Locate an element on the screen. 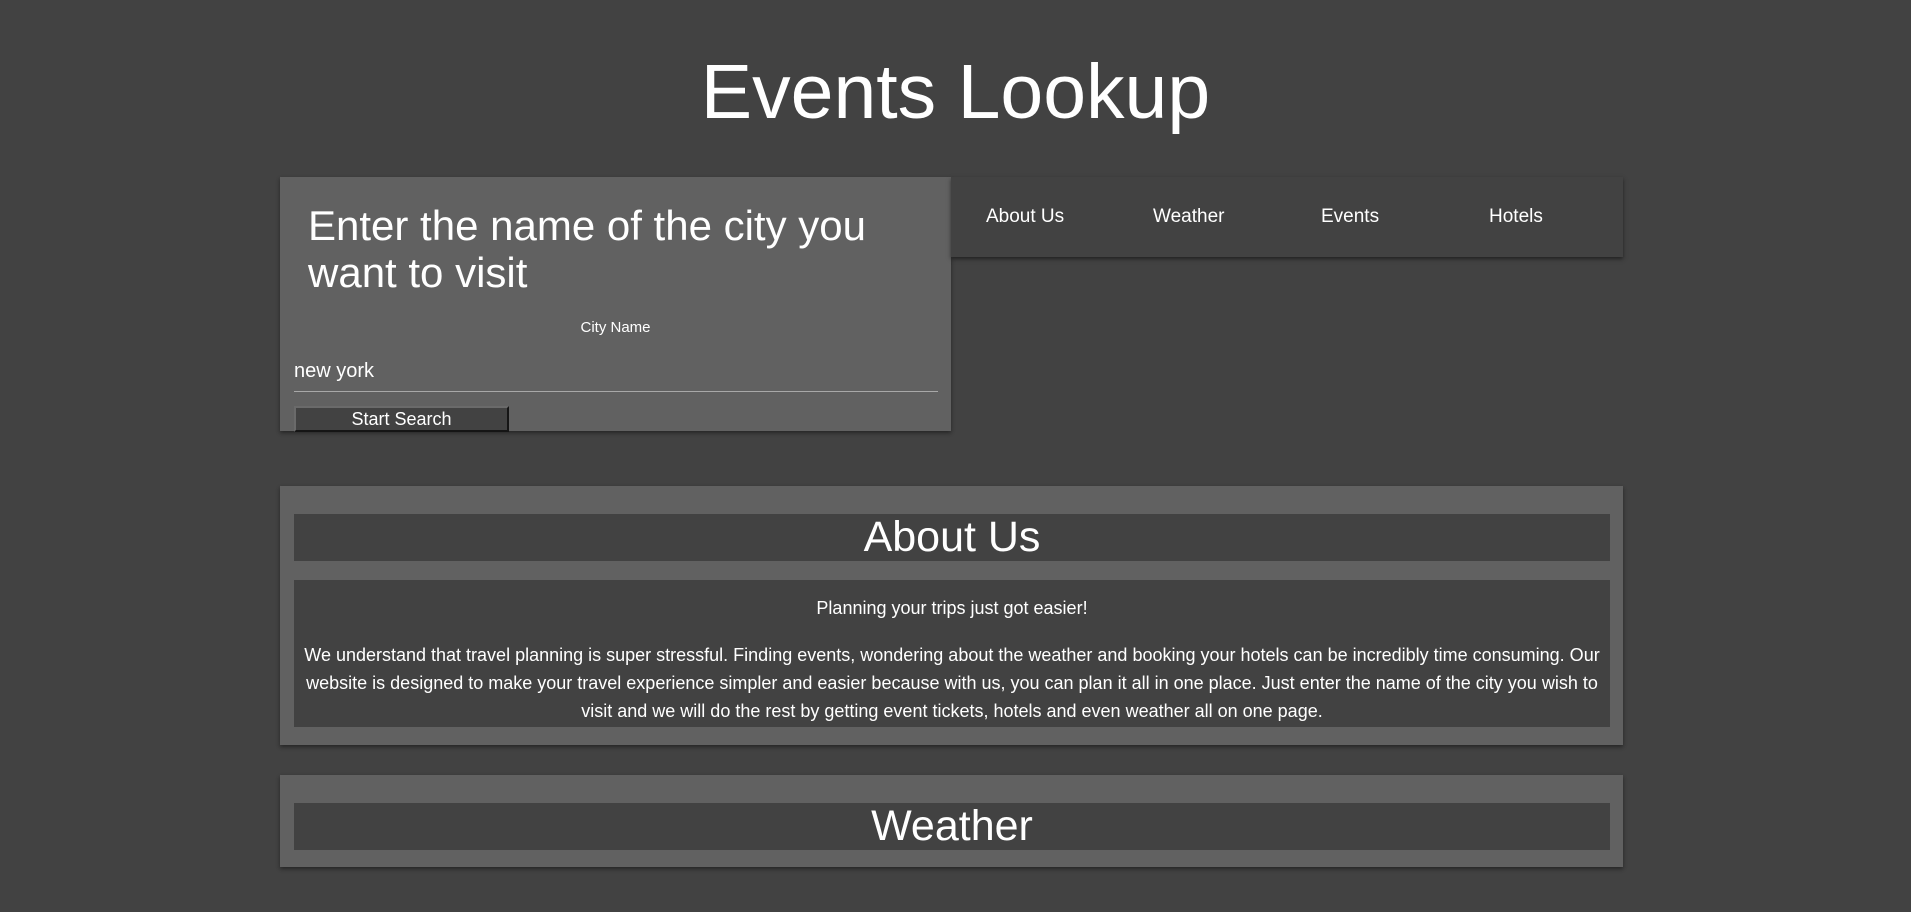  about-tagline: Planning your trips just got easier! is located at coordinates (952, 608).